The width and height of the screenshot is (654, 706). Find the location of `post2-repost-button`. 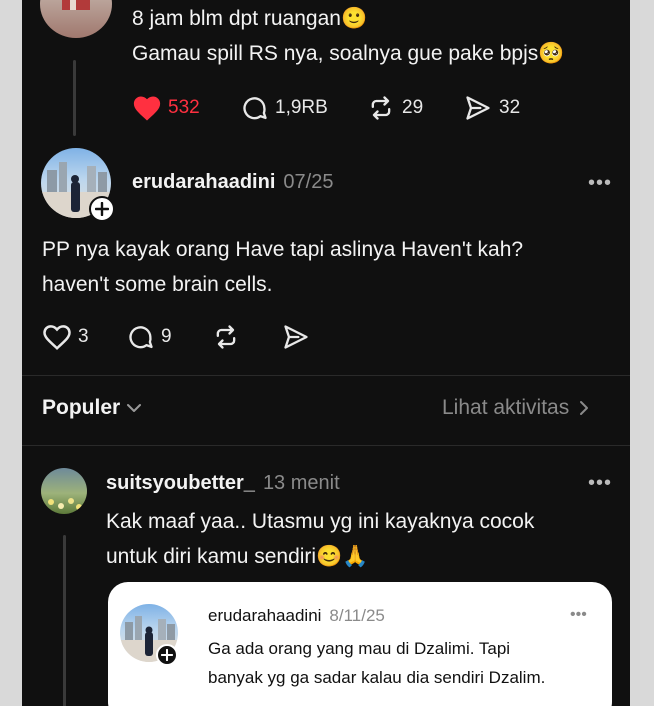

post2-repost-button is located at coordinates (226, 337).